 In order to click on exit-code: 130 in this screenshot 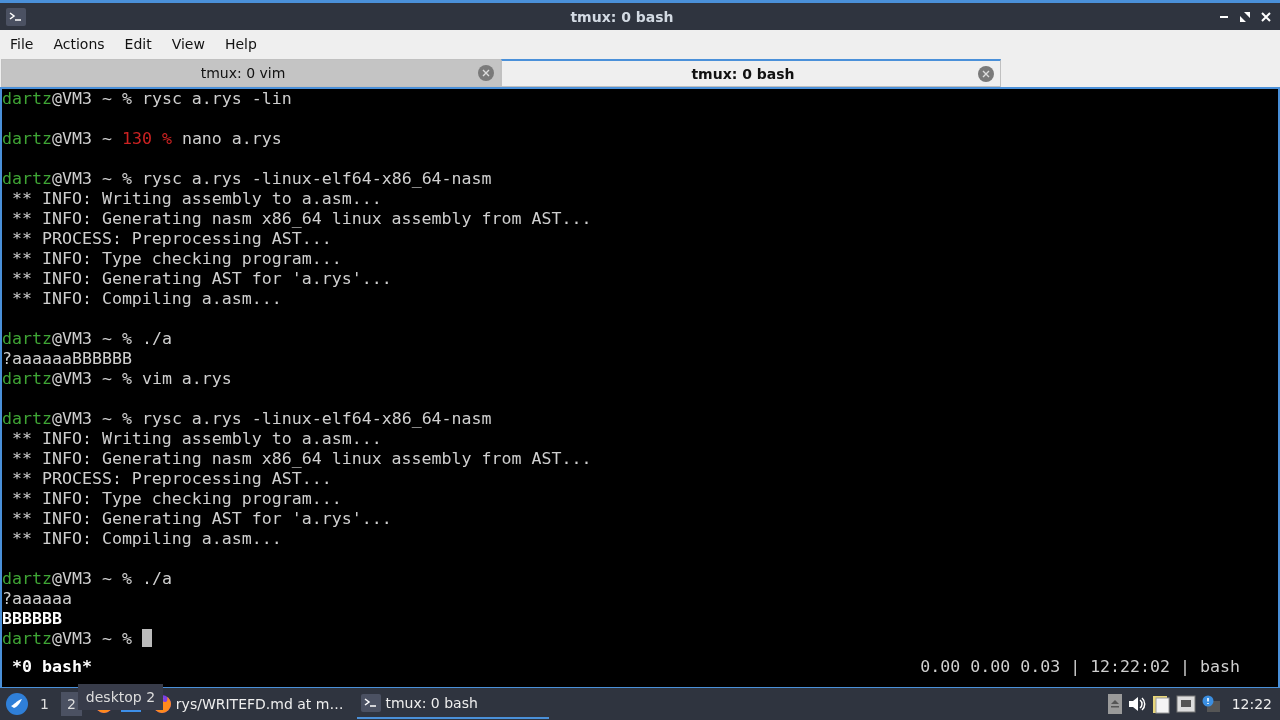, I will do `click(136, 138)`.